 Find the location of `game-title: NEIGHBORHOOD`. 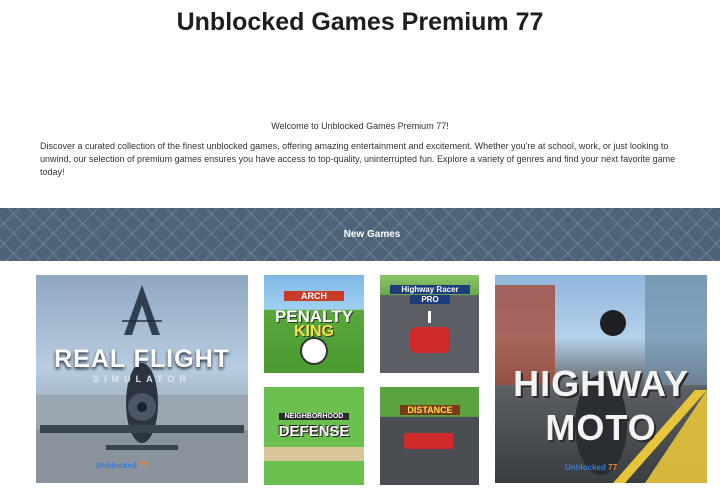

game-title: NEIGHBORHOOD is located at coordinates (314, 416).